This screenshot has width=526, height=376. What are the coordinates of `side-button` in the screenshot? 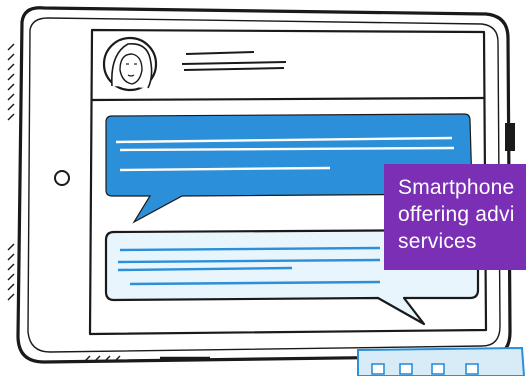 It's located at (510, 137).